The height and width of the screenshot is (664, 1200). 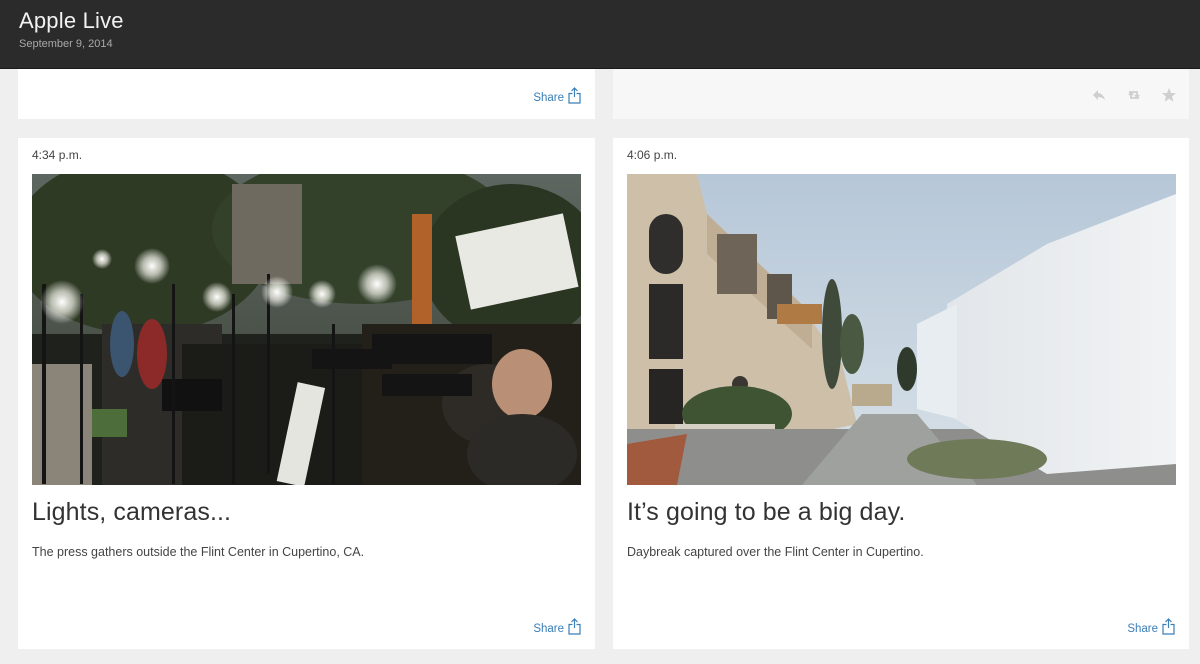 What do you see at coordinates (71, 20) in the screenshot?
I see `app-title: Apple Live` at bounding box center [71, 20].